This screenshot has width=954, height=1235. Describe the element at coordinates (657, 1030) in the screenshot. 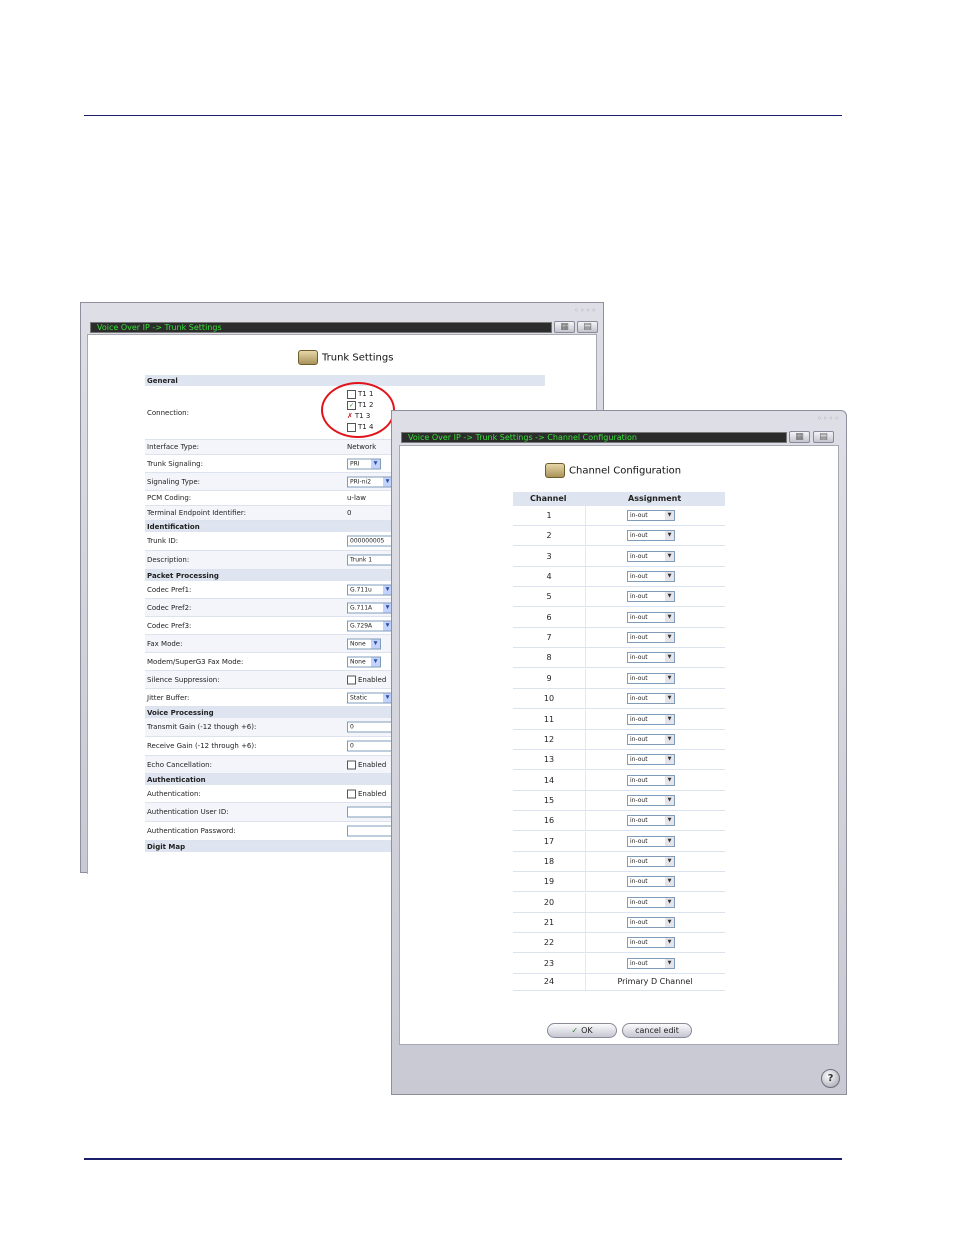

I see `cancel-edit-button: cancel edit` at that location.